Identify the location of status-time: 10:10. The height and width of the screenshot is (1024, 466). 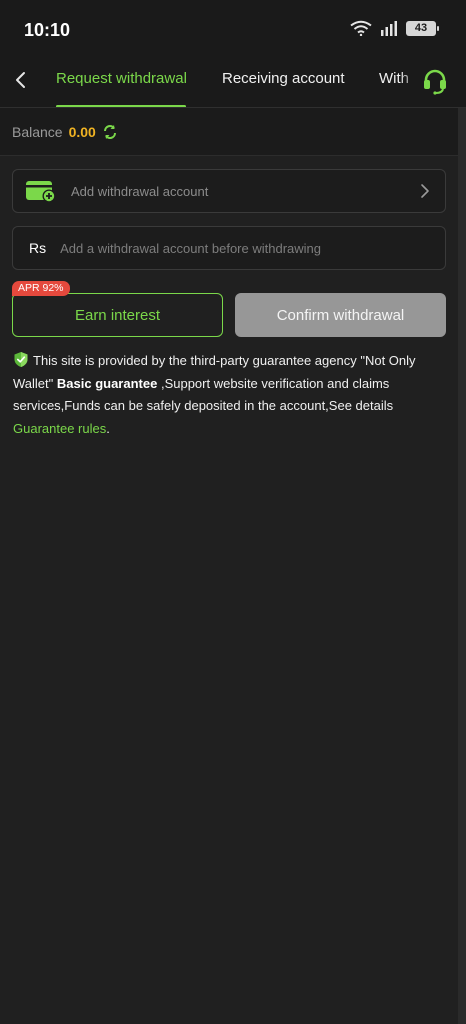
(47, 30).